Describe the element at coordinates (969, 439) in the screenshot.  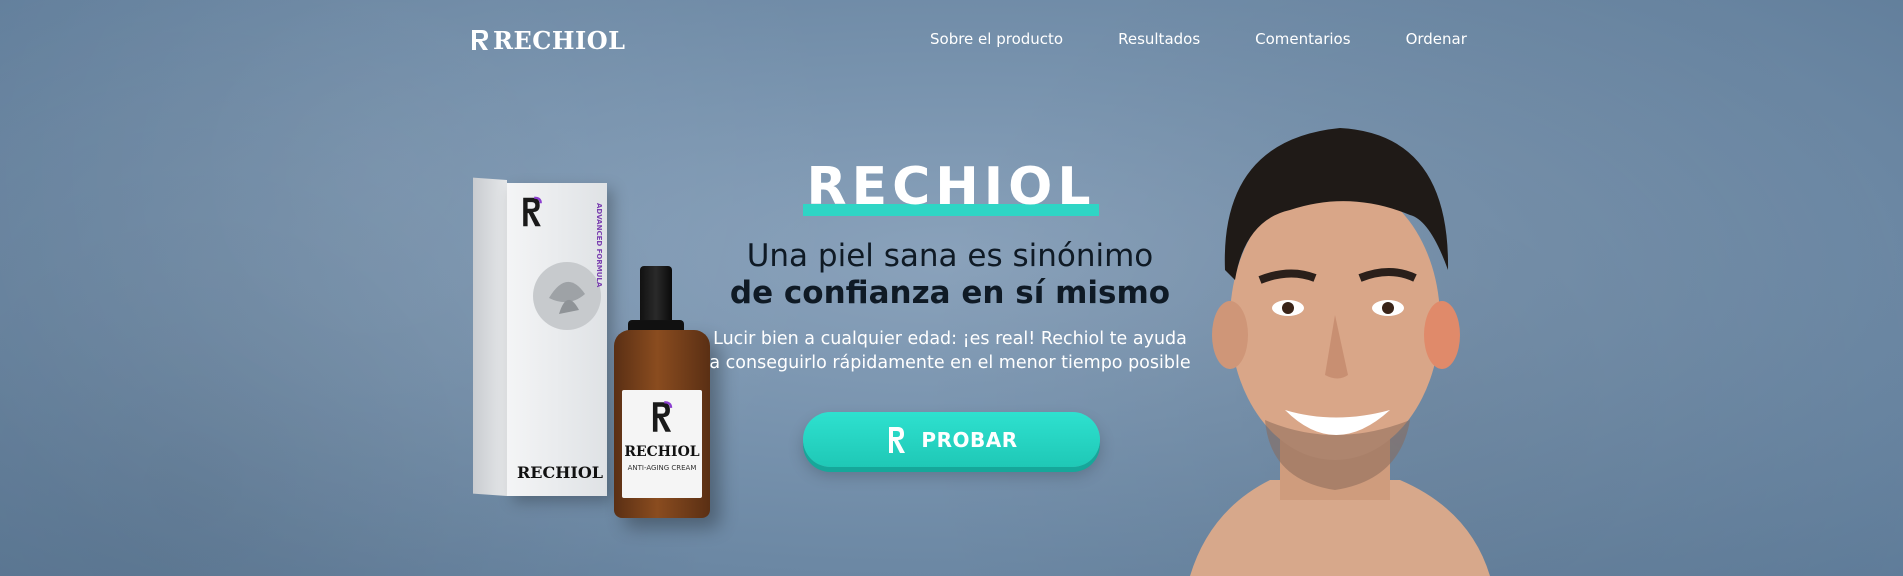
I see `probar-button-label: PROBAR` at that location.